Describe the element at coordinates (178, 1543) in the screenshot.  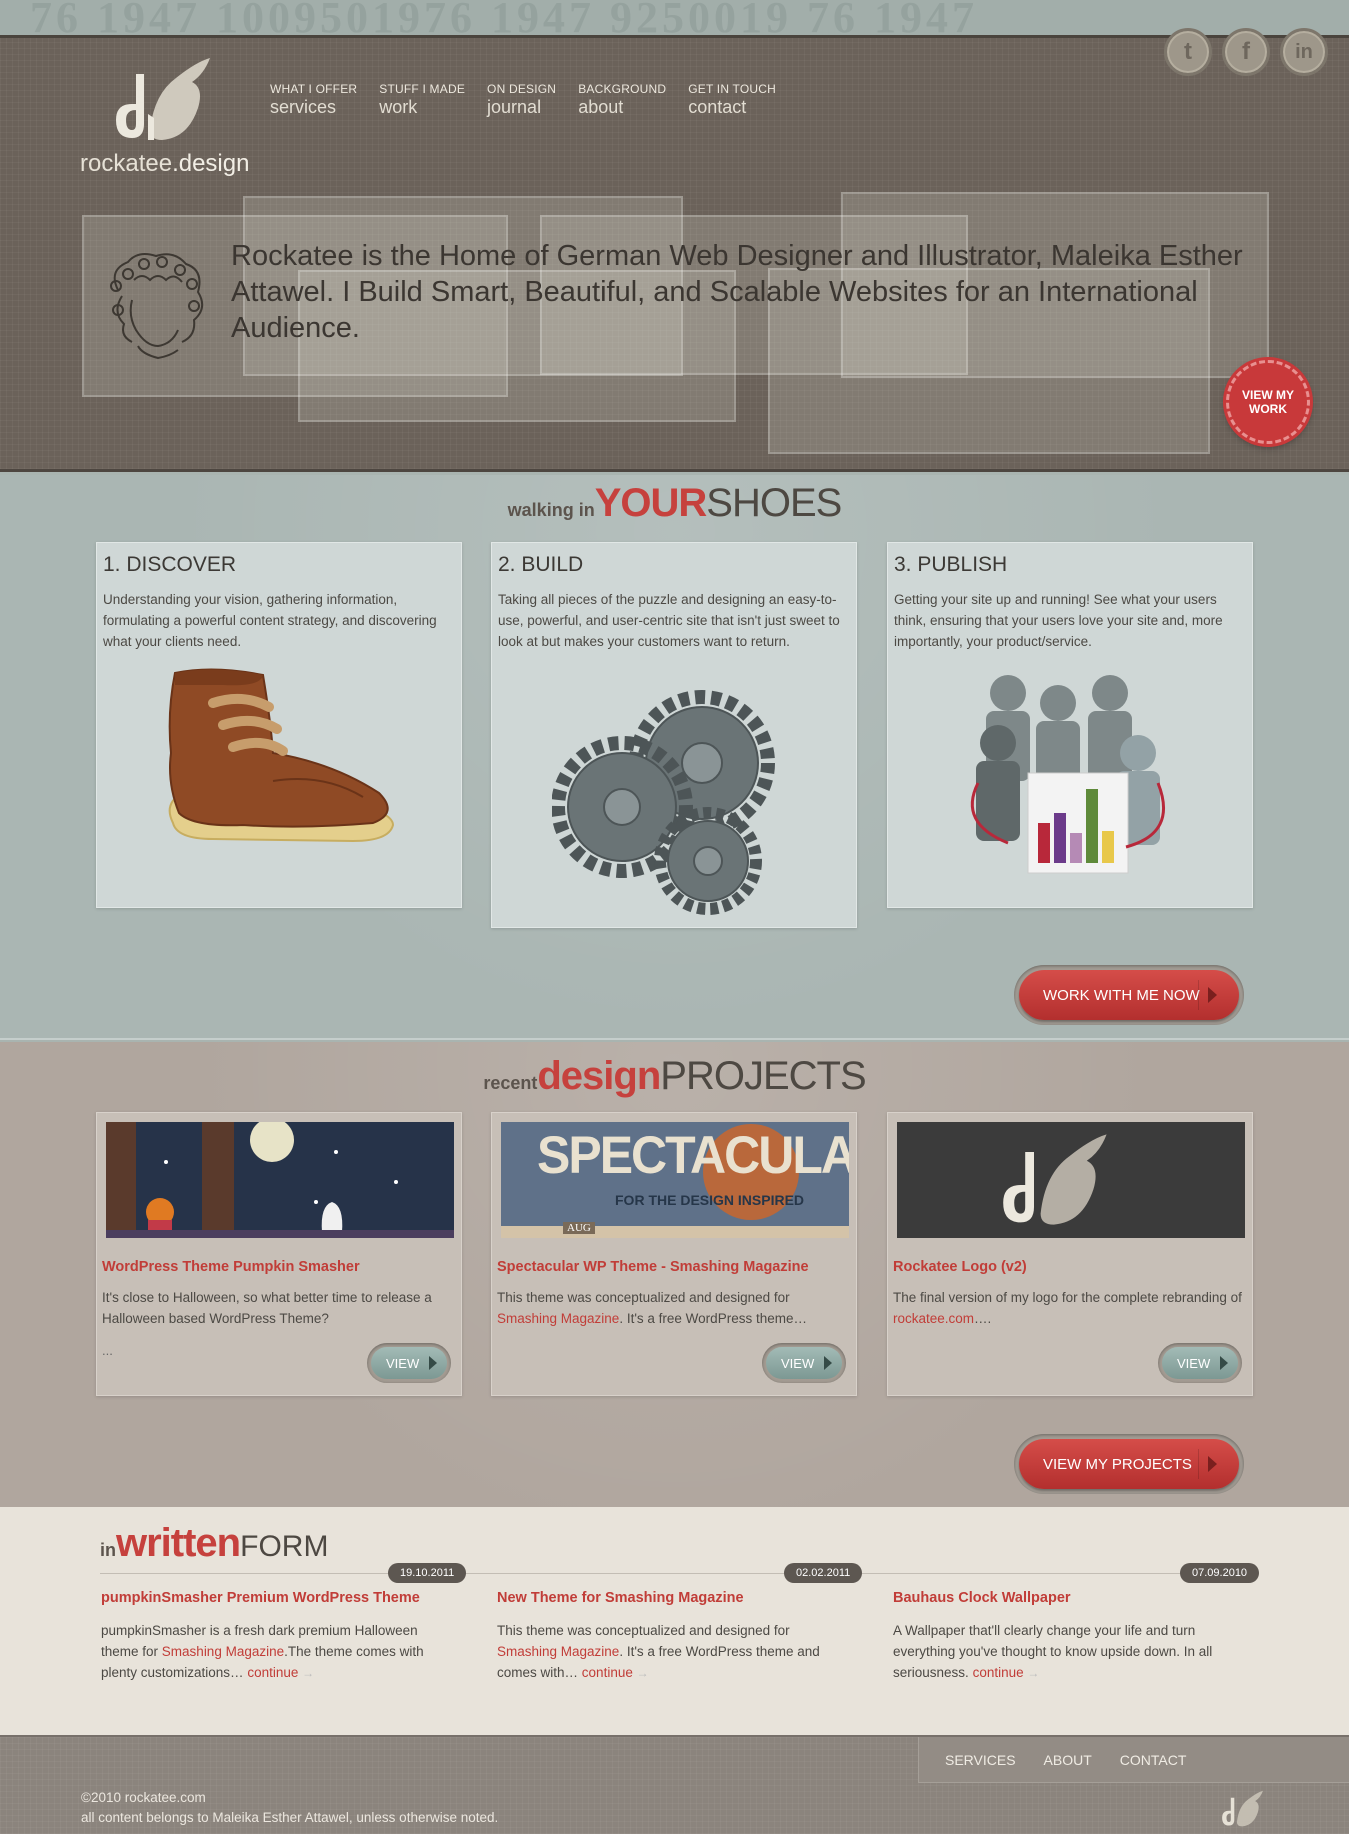
I see `section-title-highlight: written` at that location.